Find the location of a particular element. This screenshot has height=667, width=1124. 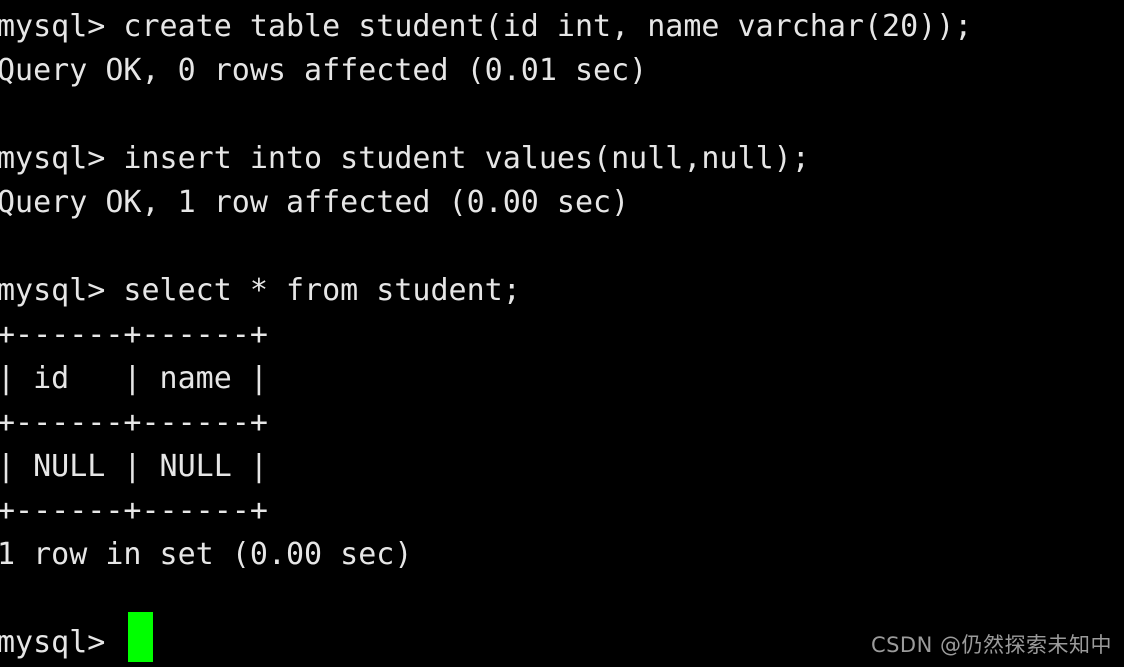

csdn-watermark: CSDN @仍然探索未知中 is located at coordinates (991, 645).